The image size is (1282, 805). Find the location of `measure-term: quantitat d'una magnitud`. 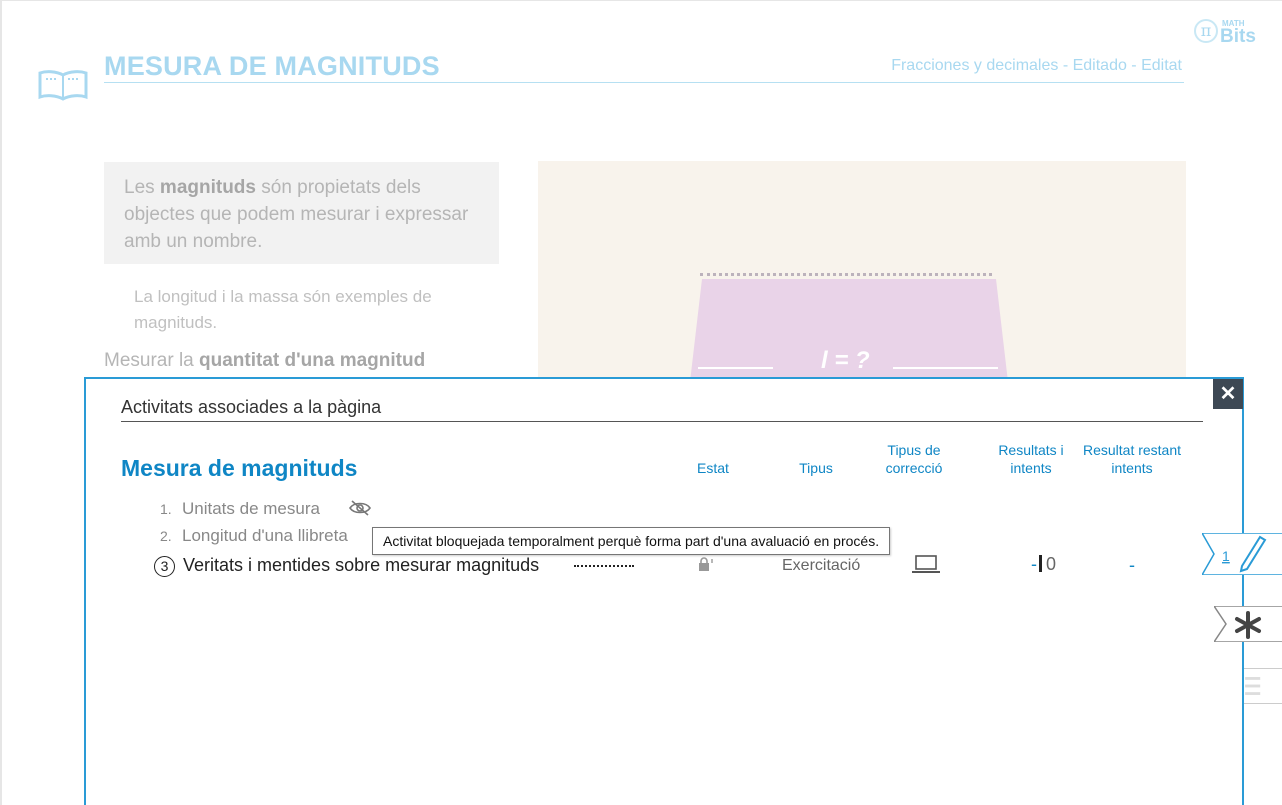

measure-term: quantitat d'una magnitud is located at coordinates (312, 360).